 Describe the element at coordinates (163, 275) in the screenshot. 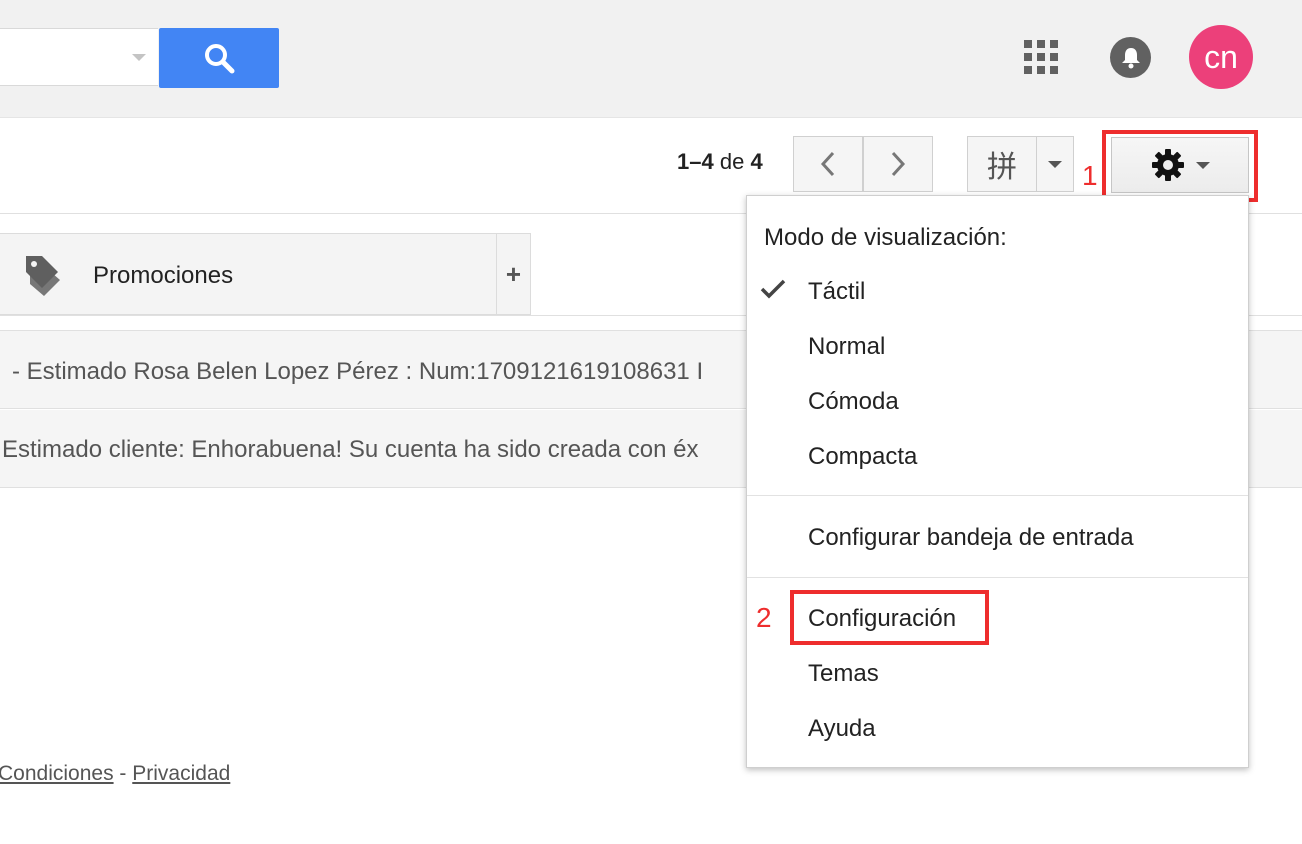

I see `tab-promotions-label: Promociones` at that location.